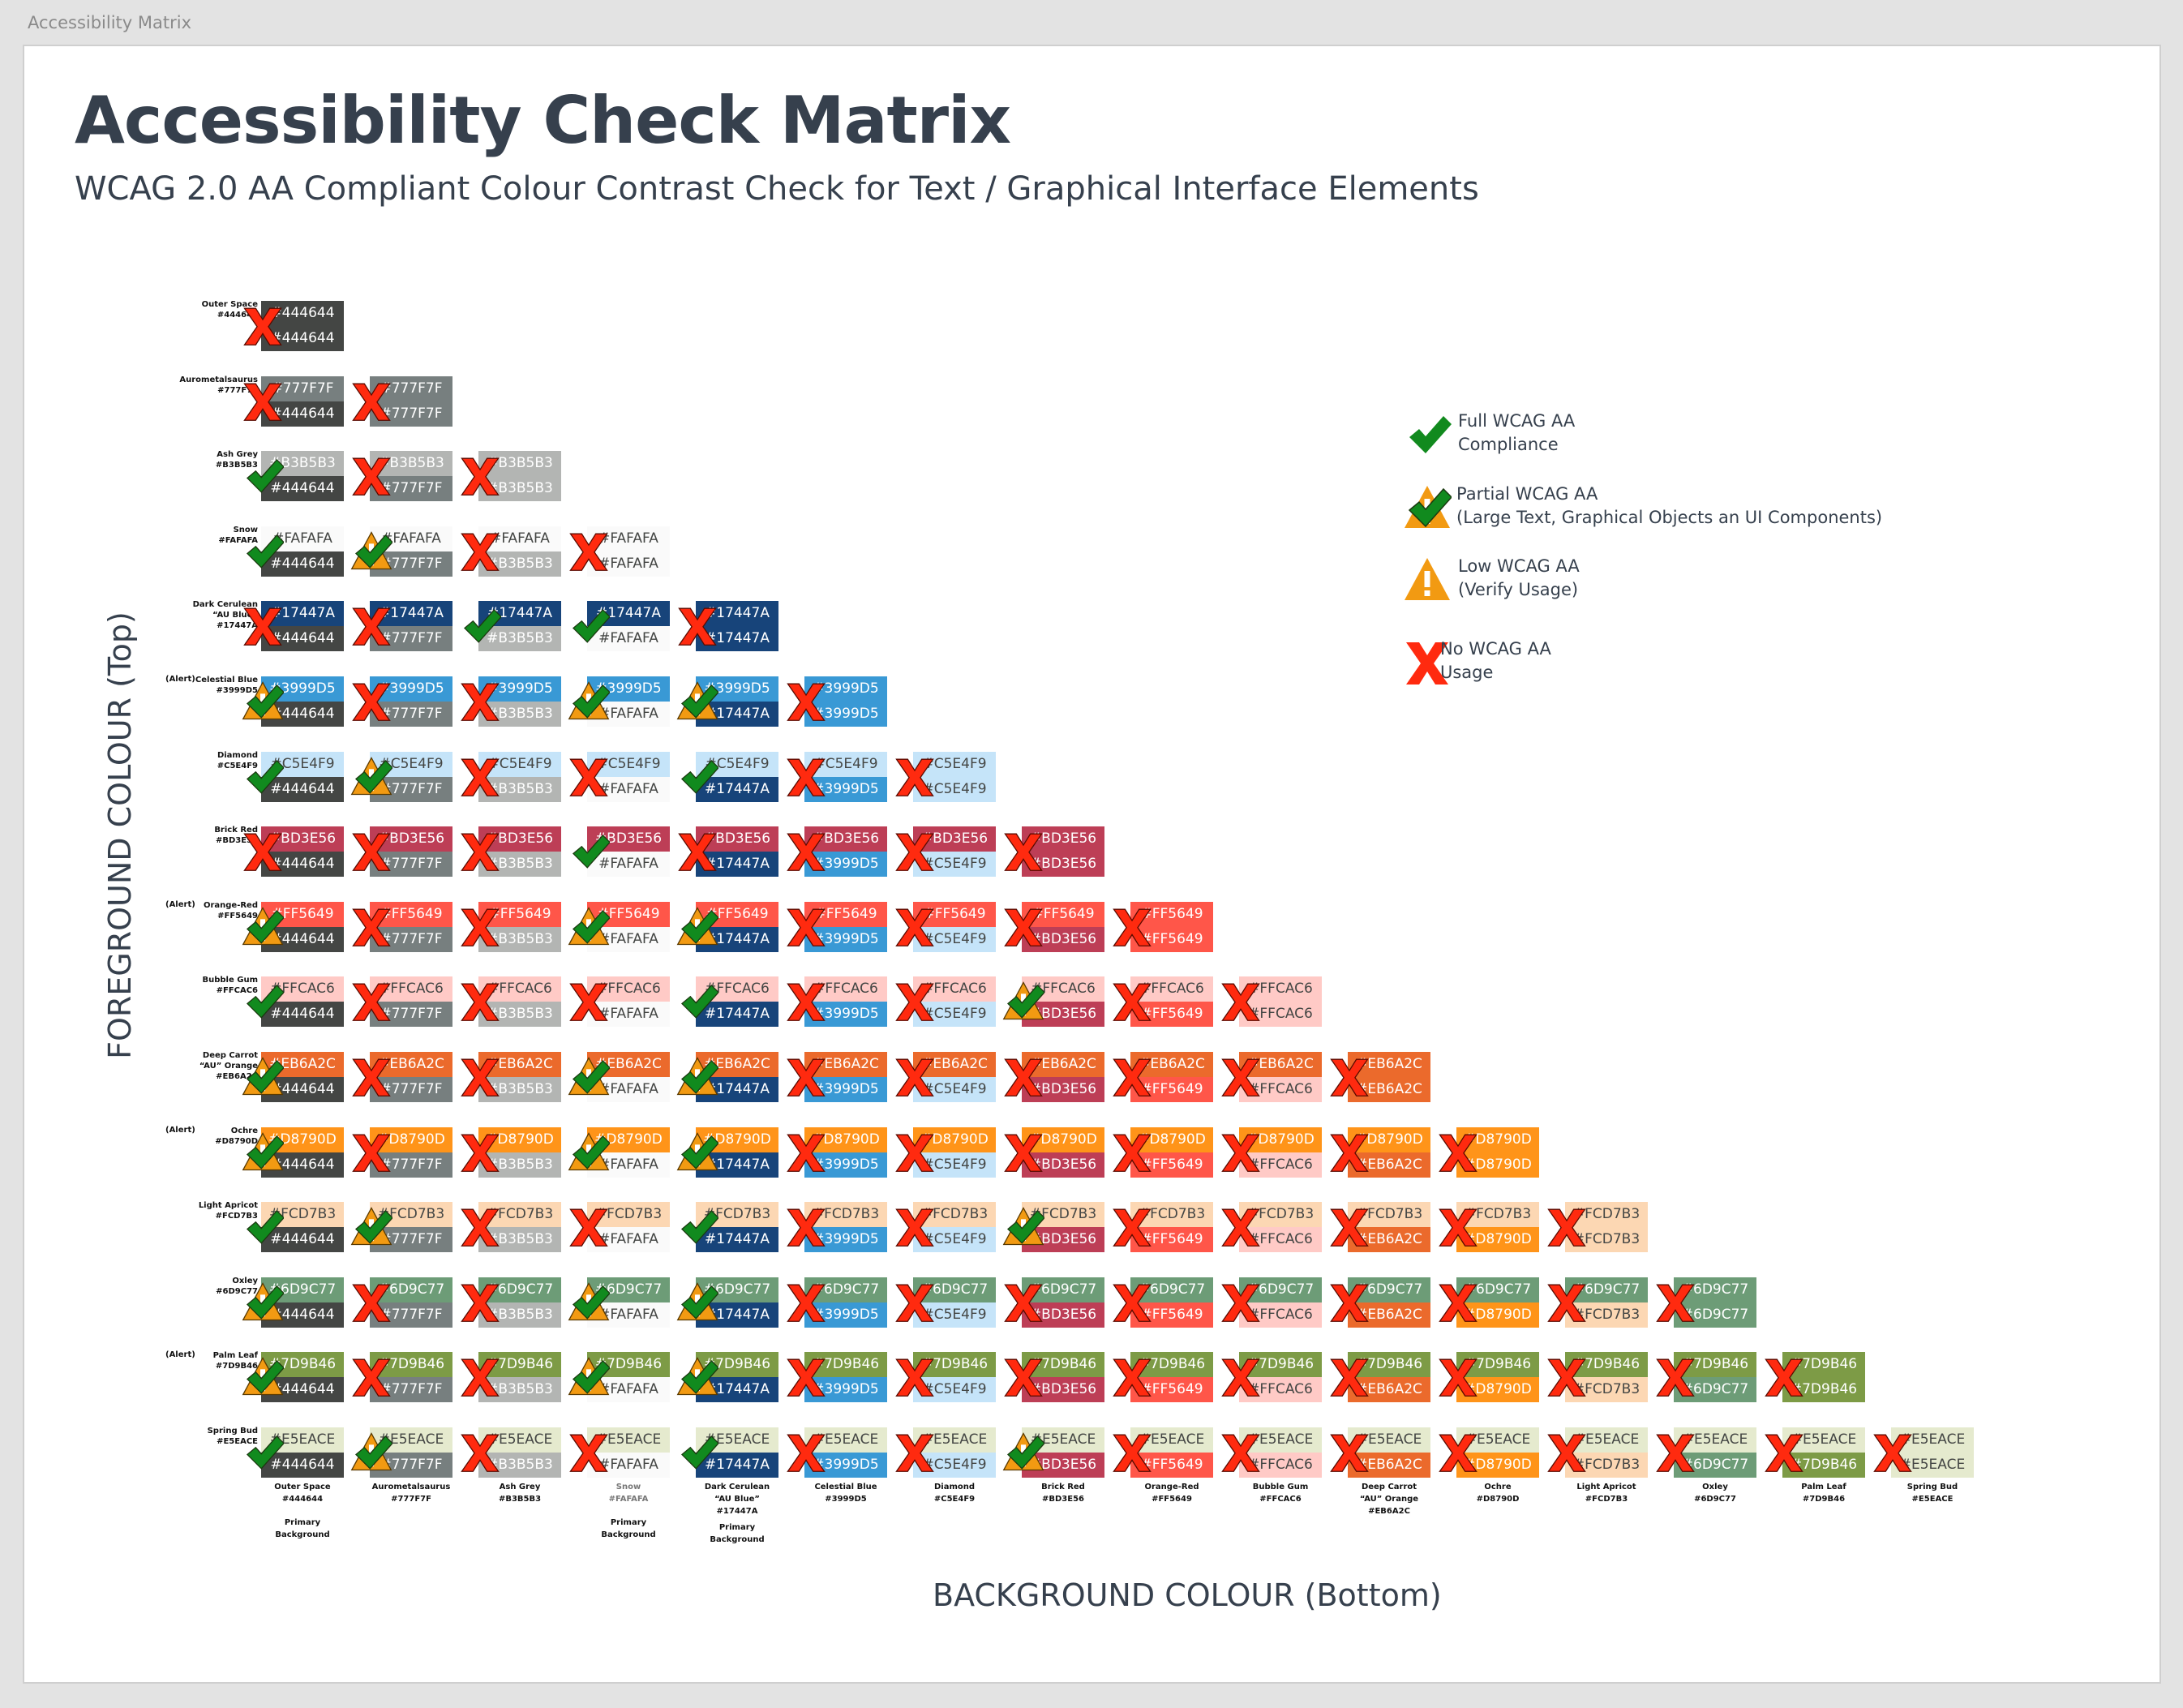 The width and height of the screenshot is (2183, 1708). Describe the element at coordinates (619, 1302) in the screenshot. I see `contrast-cell: #6D9C77 #FAFAFA` at that location.